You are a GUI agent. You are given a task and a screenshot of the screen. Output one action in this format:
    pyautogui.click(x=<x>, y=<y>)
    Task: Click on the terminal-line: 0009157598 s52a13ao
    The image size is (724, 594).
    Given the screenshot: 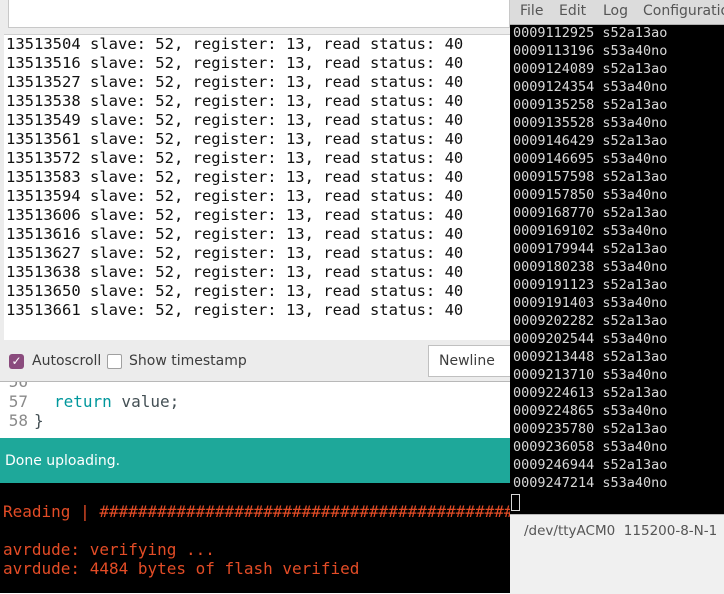 What is the action you would take?
    pyautogui.click(x=590, y=177)
    